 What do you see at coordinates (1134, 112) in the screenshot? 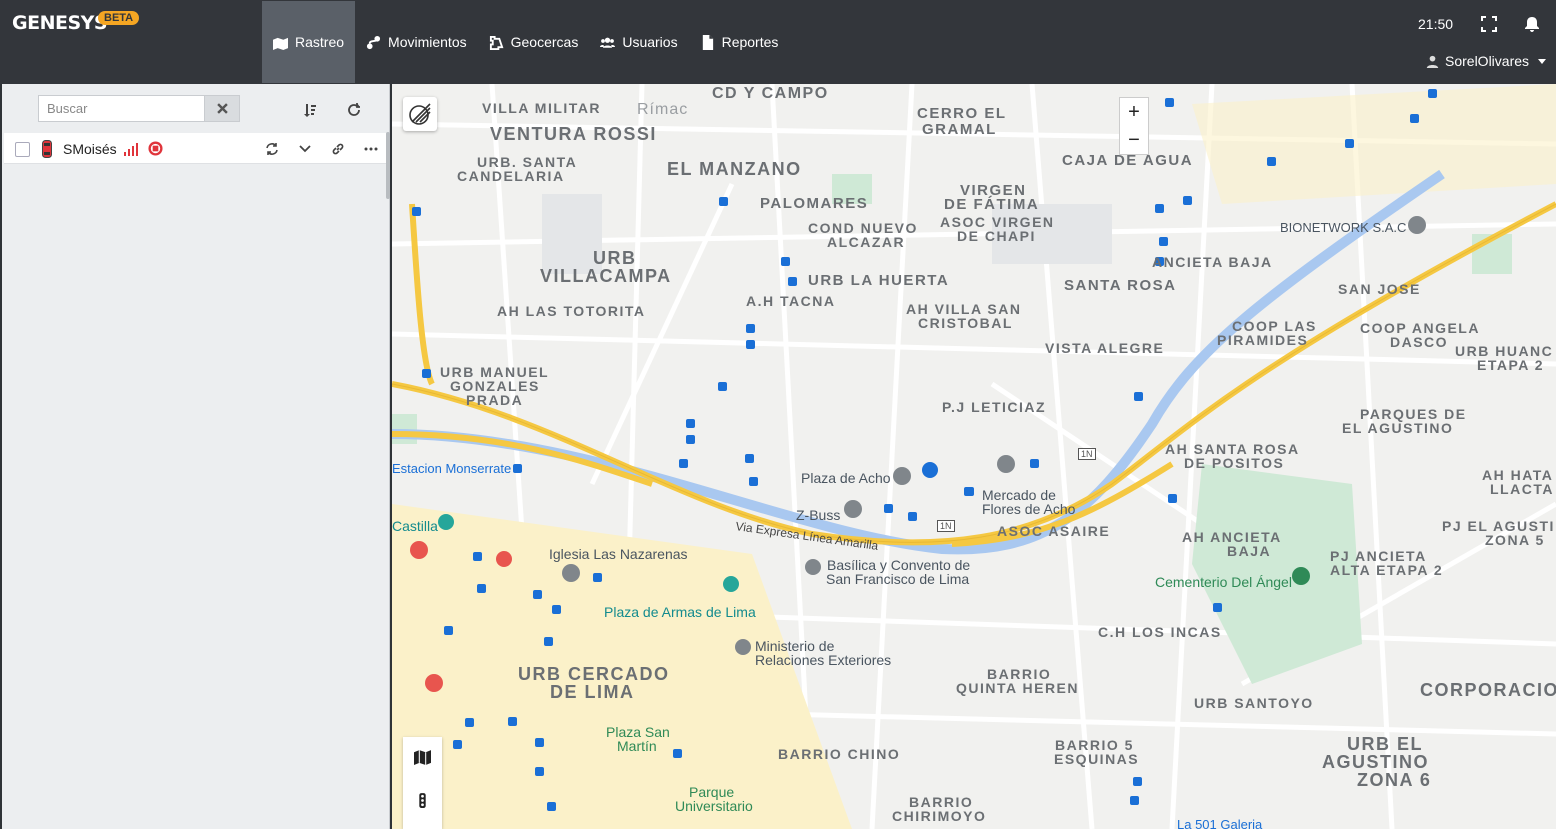
I see `zoom-in-button: +` at bounding box center [1134, 112].